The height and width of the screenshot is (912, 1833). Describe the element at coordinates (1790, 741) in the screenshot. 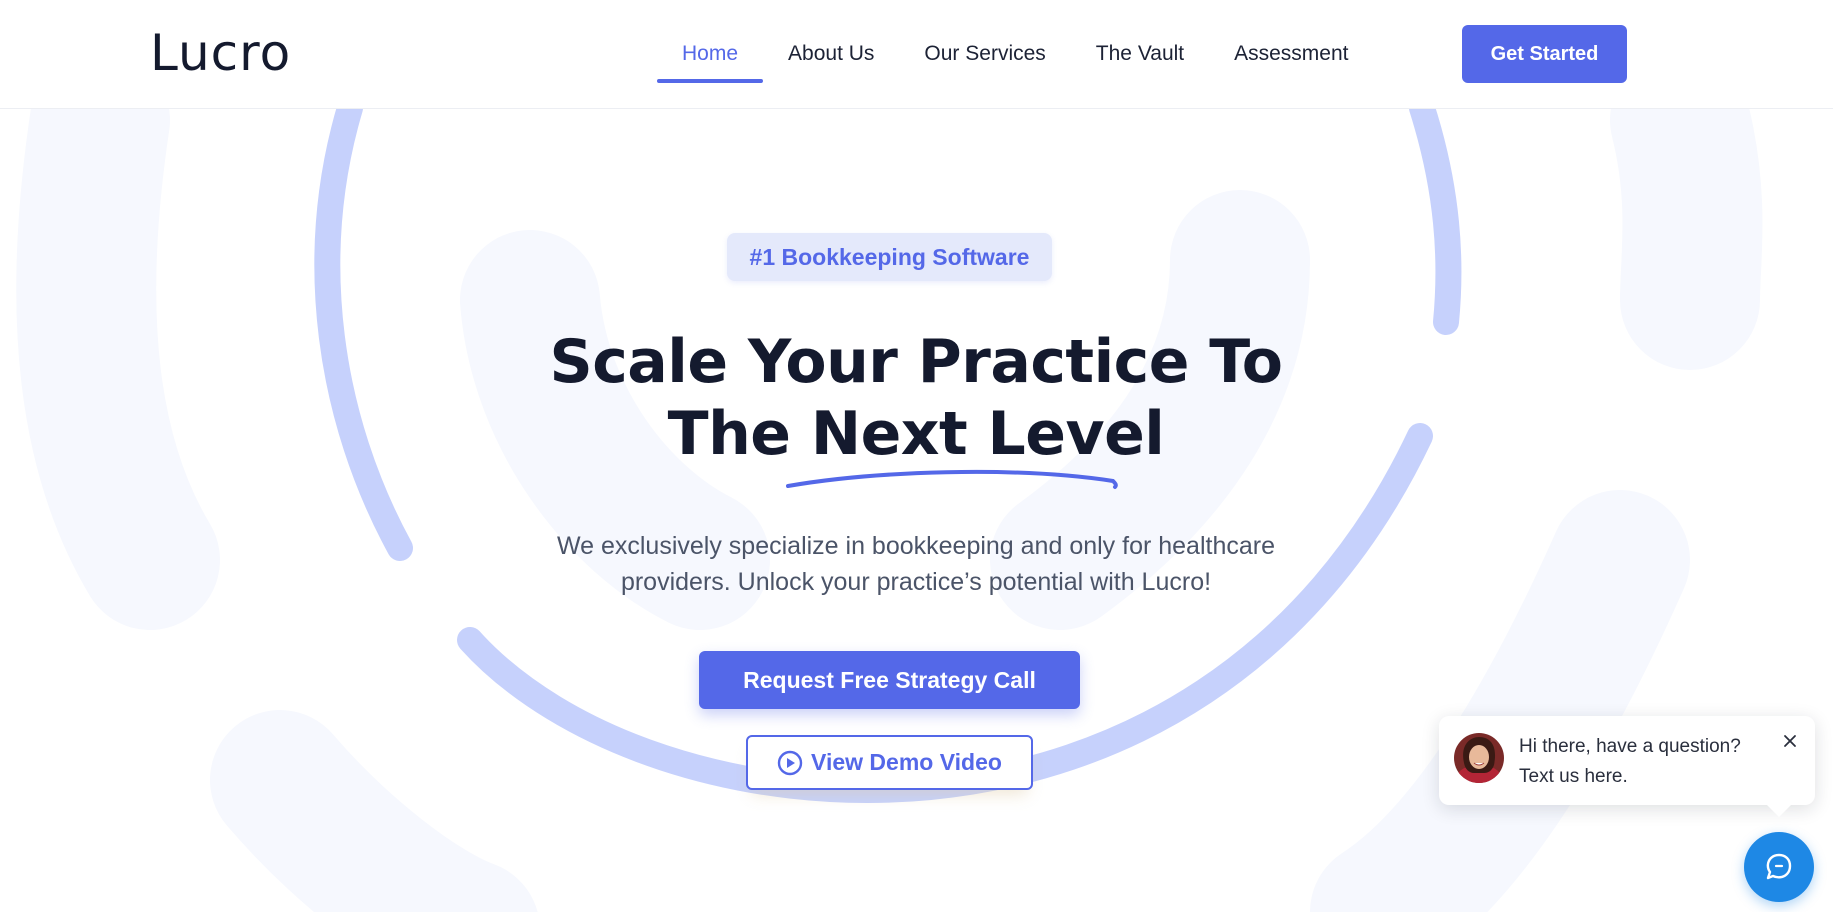

I see `close-icon` at that location.